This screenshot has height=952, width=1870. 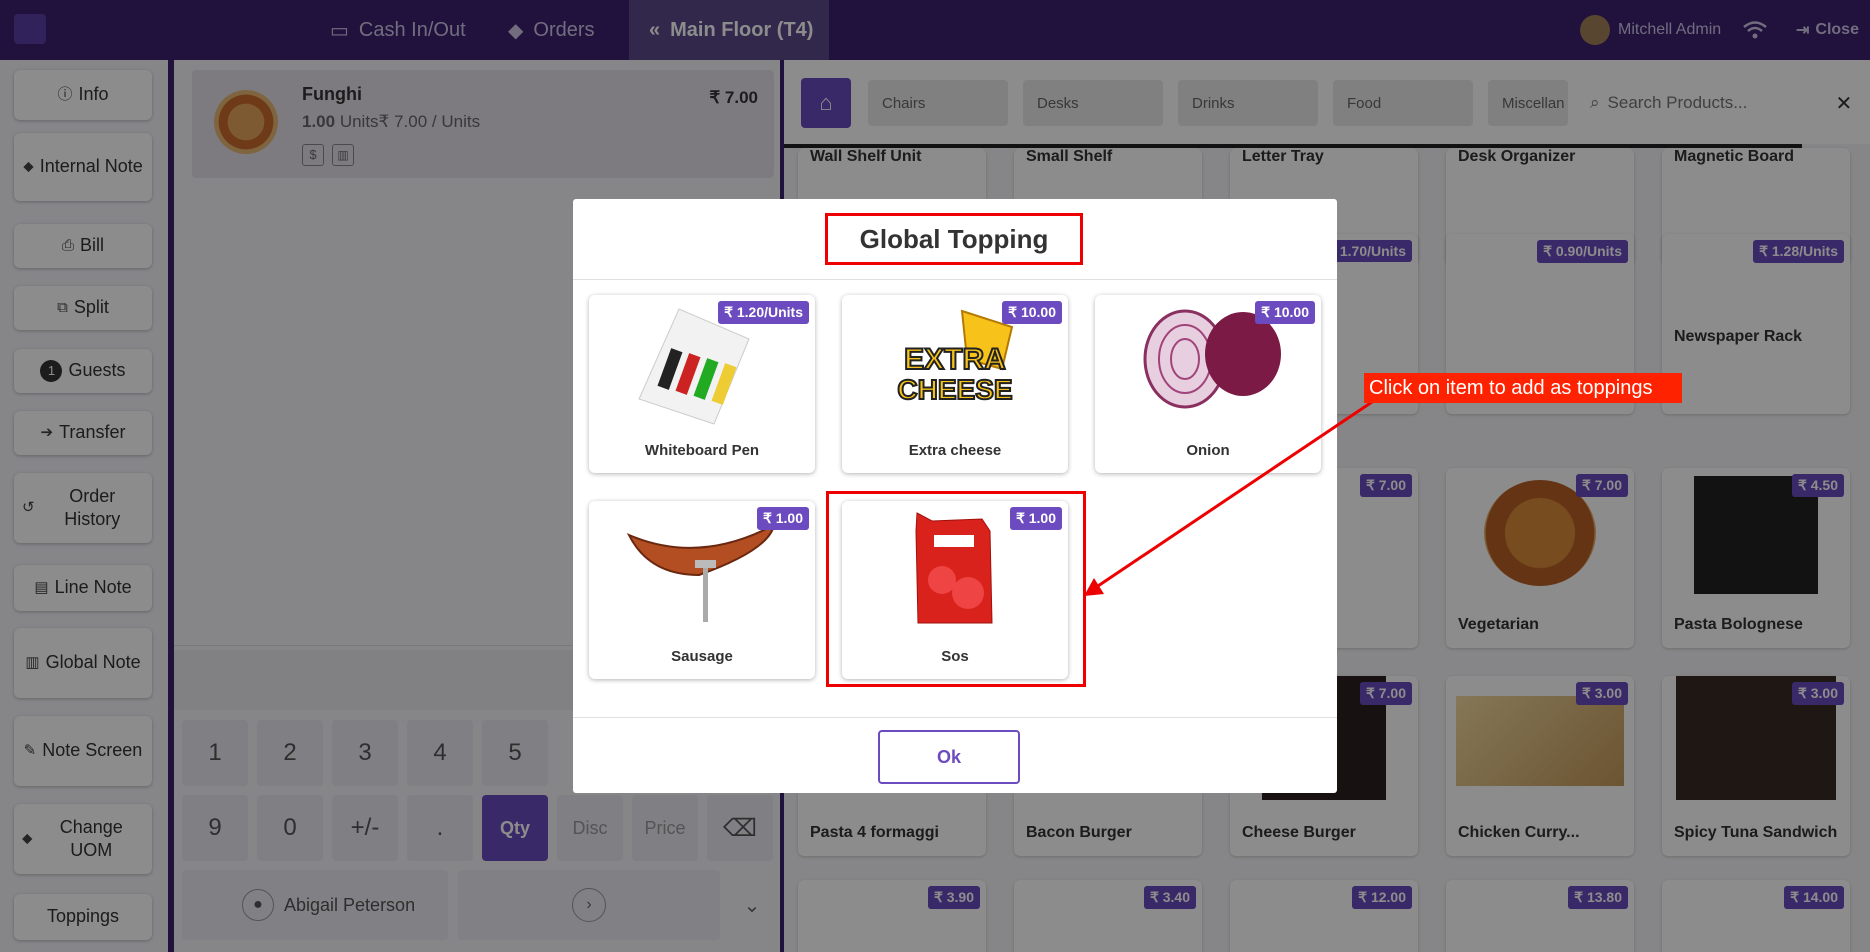 I want to click on annotation-callout: Click on item to add as toppings, so click(x=1523, y=388).